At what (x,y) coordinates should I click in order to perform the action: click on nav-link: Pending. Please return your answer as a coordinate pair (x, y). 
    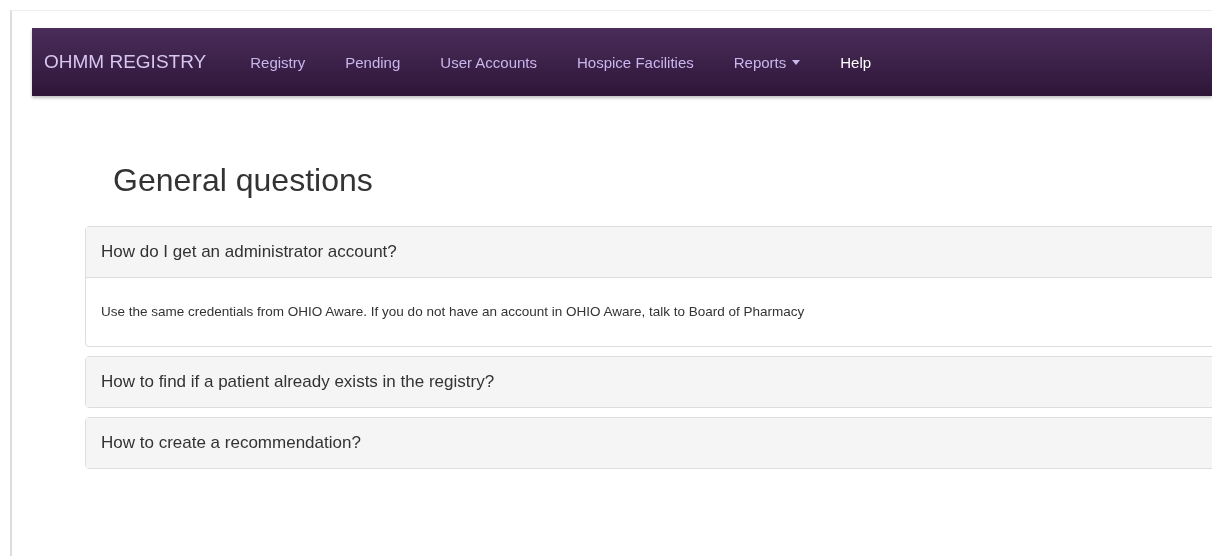
    Looking at the image, I should click on (373, 62).